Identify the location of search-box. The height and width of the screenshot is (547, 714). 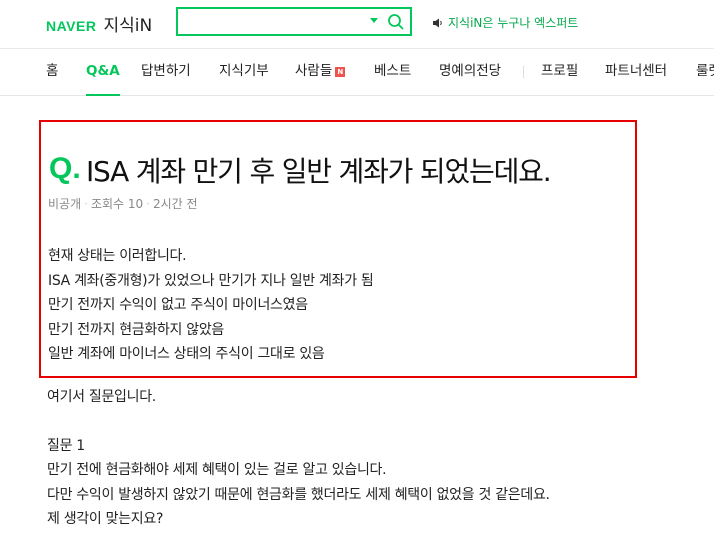
(294, 21).